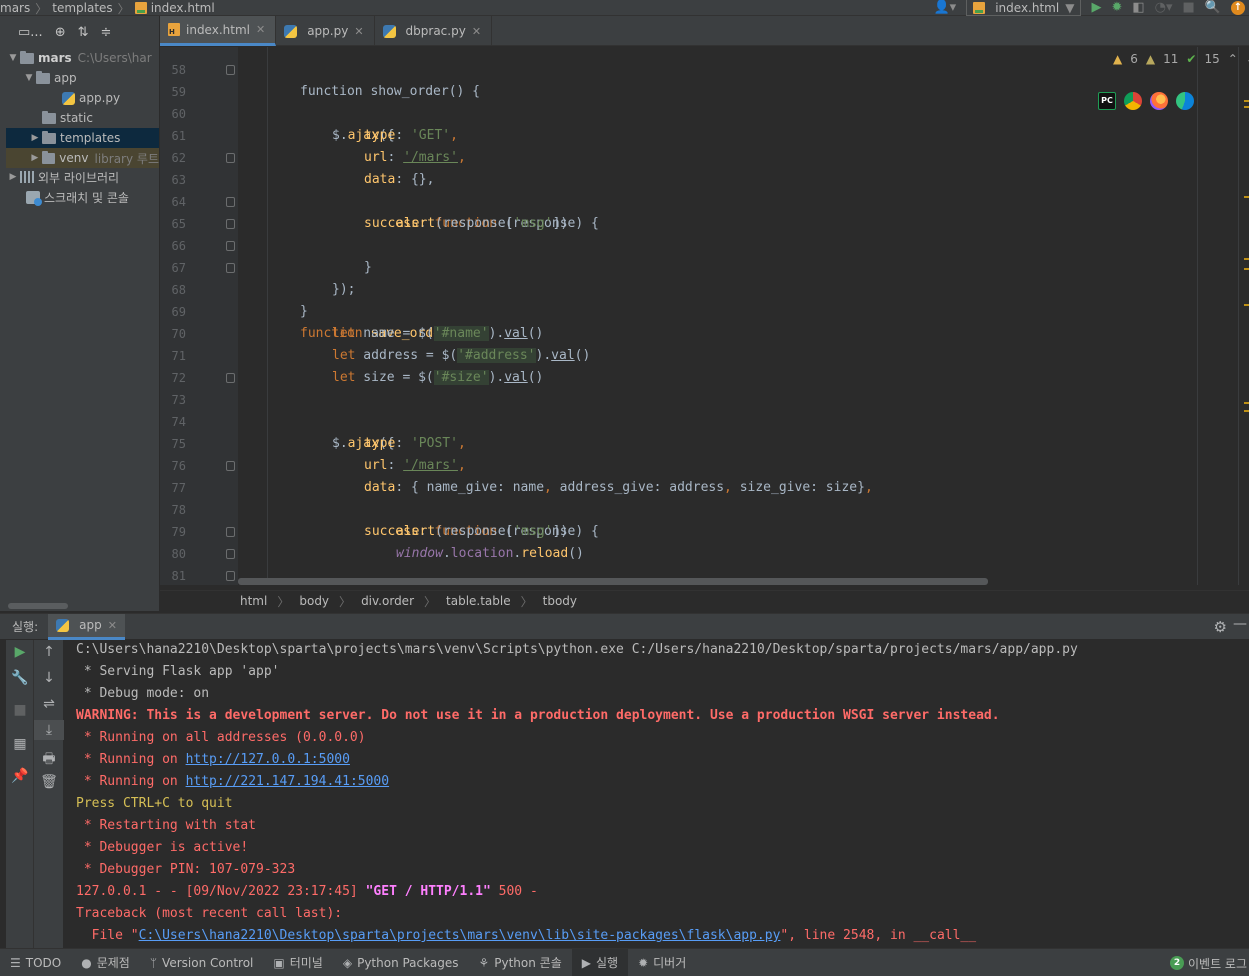 The height and width of the screenshot is (976, 1249). Describe the element at coordinates (20, 678) in the screenshot. I see `wrench-icon: 🔧` at that location.